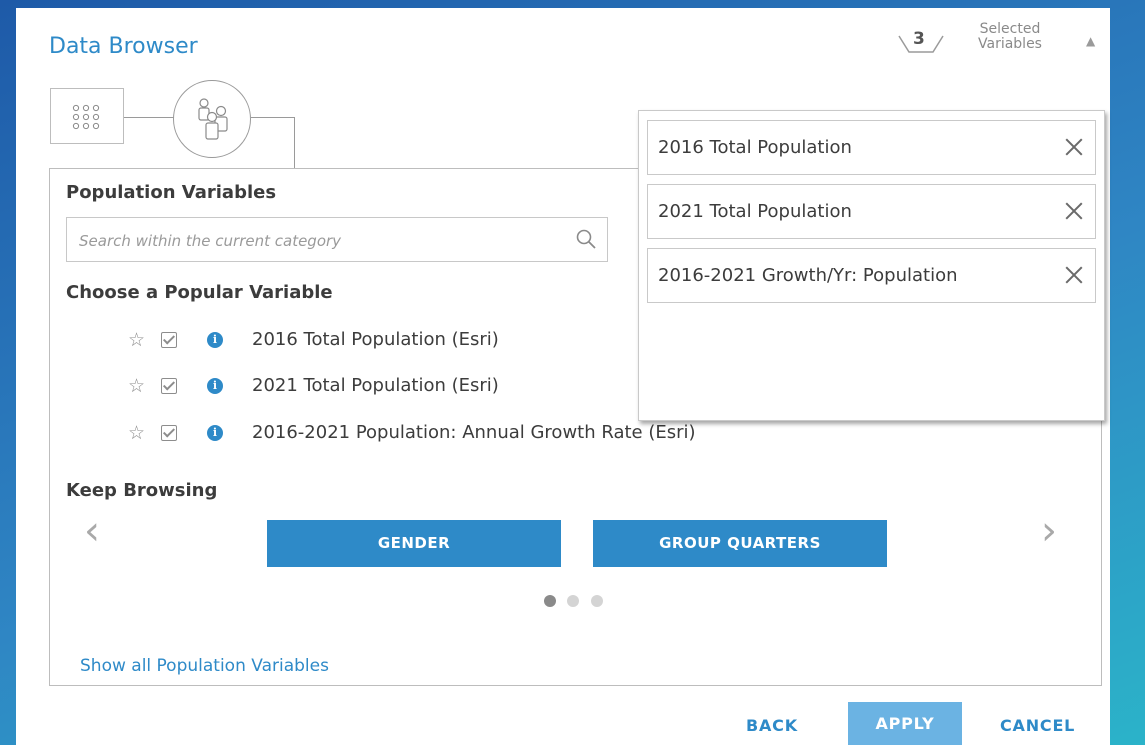  I want to click on keep-browsing-heading: Keep Browsing, so click(142, 490).